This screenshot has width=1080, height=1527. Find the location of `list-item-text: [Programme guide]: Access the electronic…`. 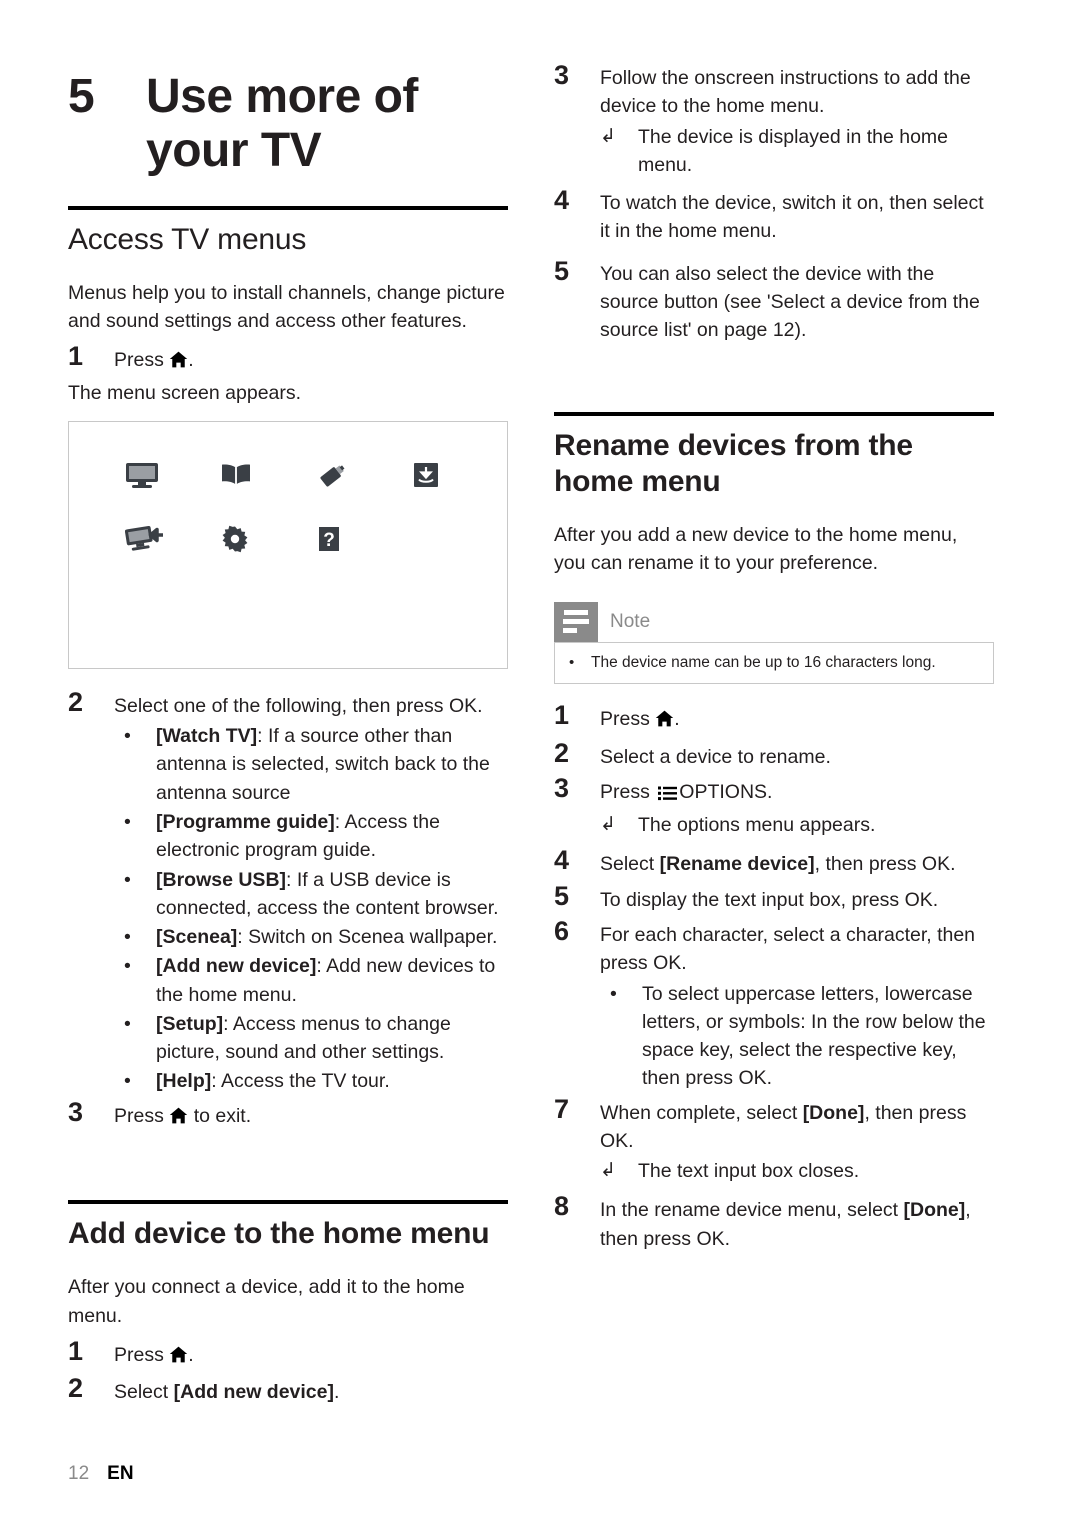

list-item-text: [Programme guide]: Access the electronic… is located at coordinates (332, 836).